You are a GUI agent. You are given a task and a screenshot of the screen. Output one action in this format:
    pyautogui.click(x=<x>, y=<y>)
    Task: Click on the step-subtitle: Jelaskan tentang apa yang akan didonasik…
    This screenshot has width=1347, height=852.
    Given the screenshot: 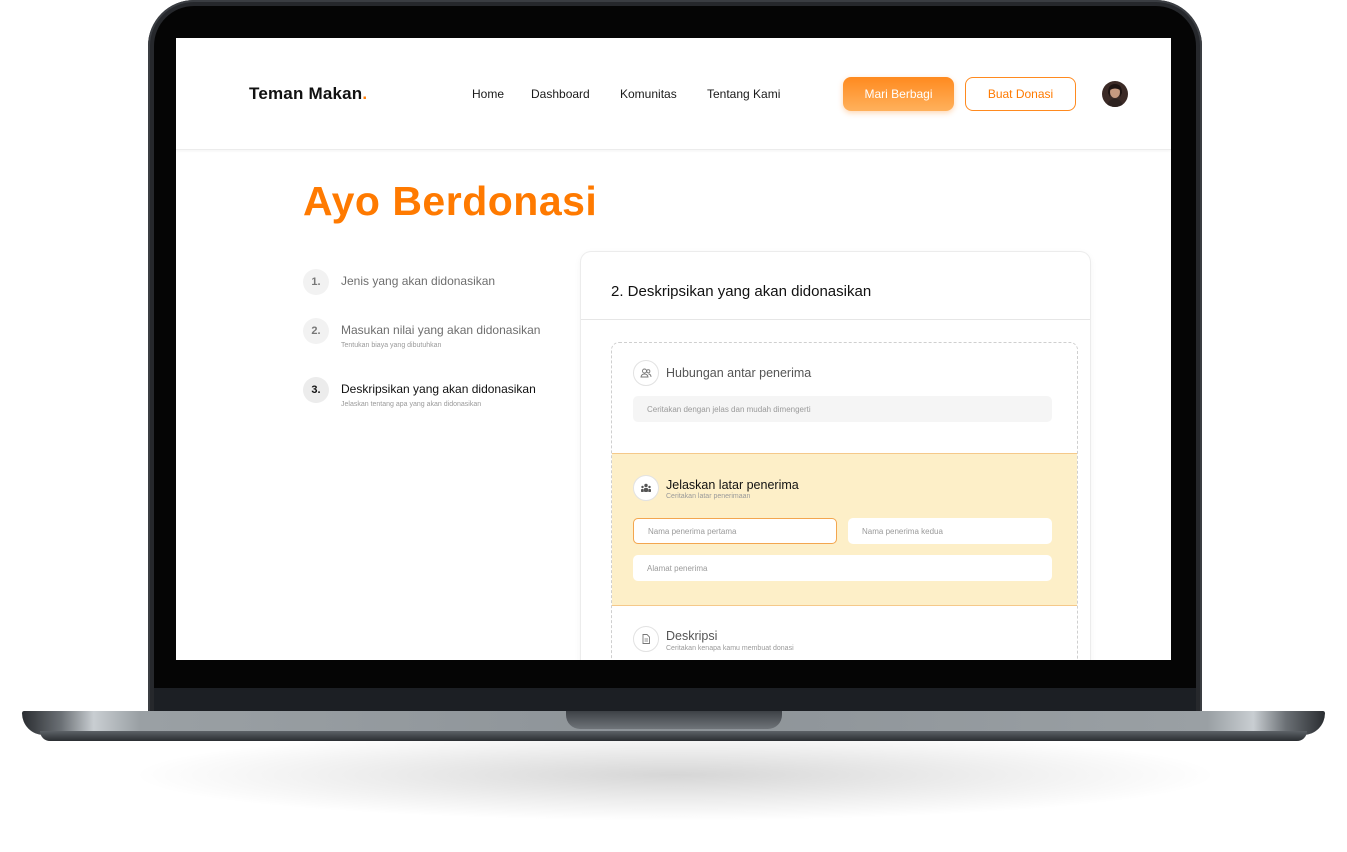 What is the action you would take?
    pyautogui.click(x=411, y=404)
    